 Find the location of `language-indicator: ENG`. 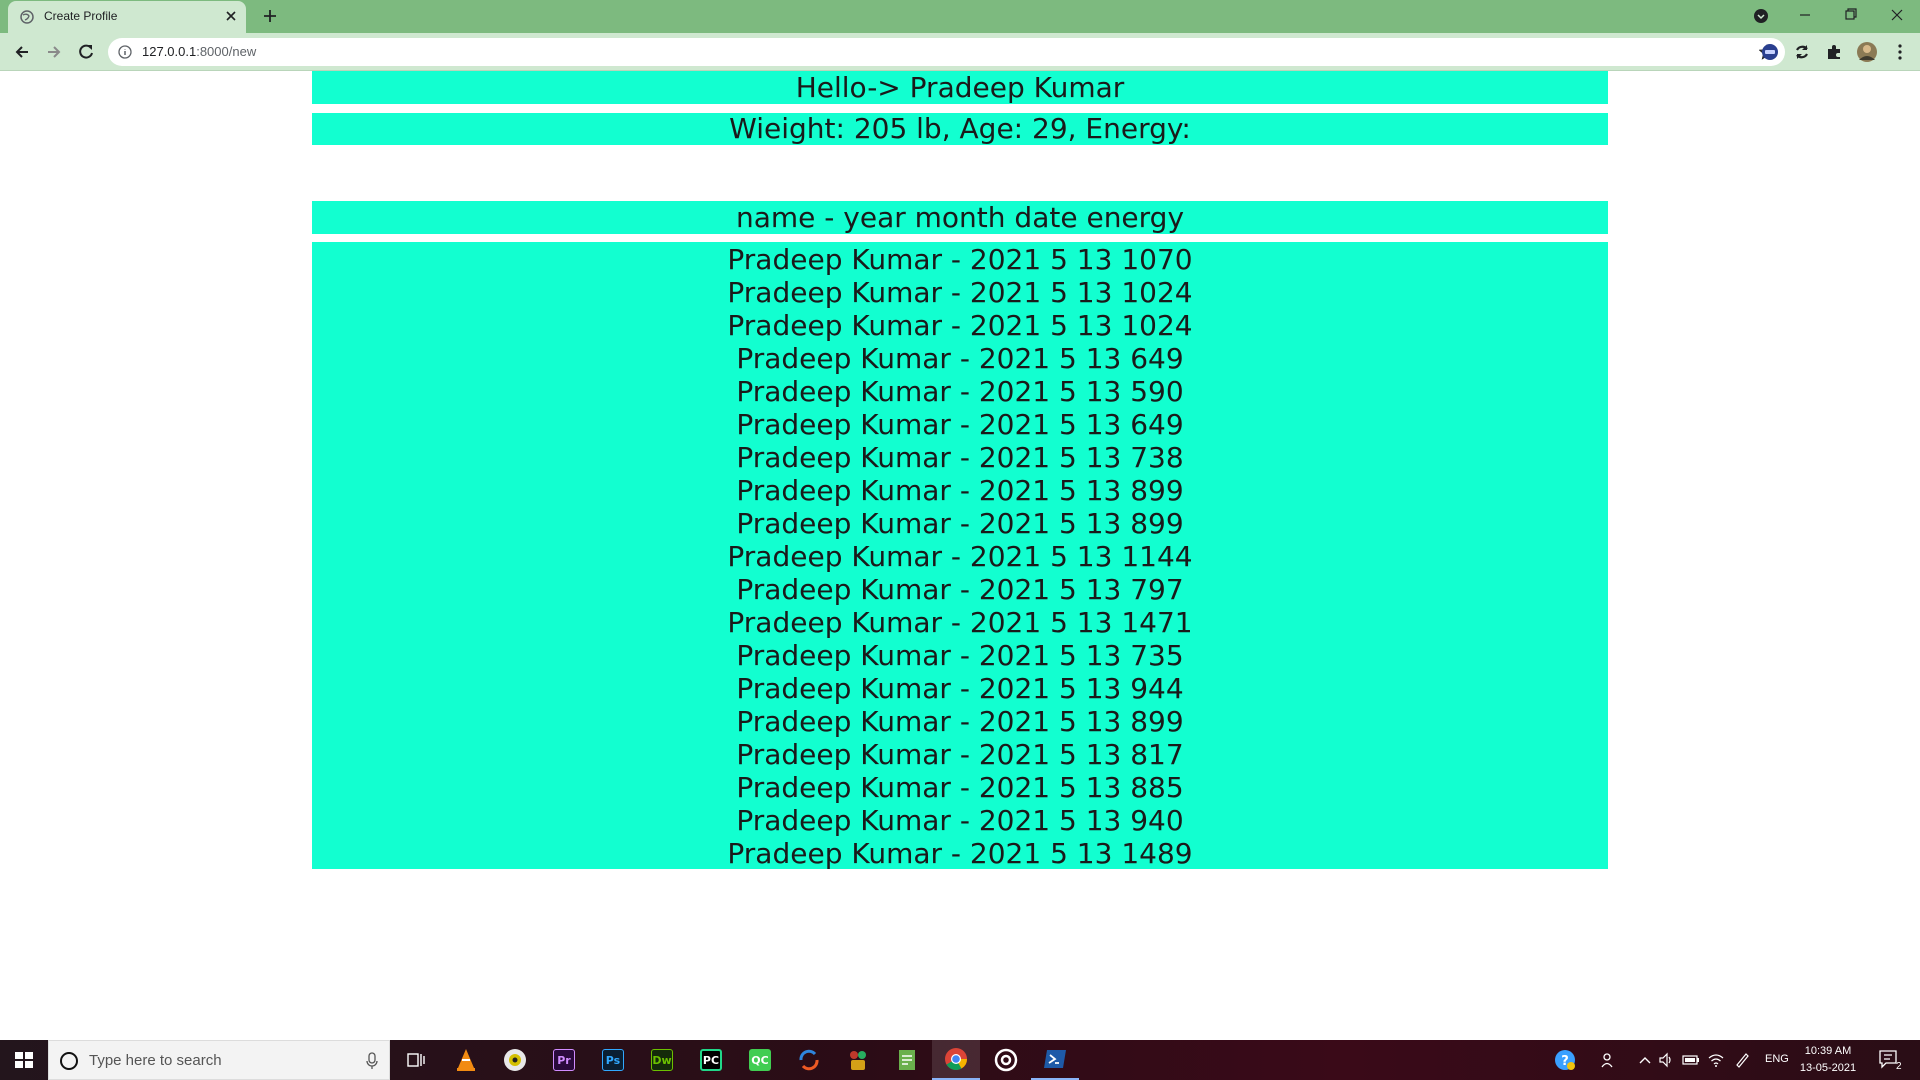

language-indicator: ENG is located at coordinates (1777, 1059).